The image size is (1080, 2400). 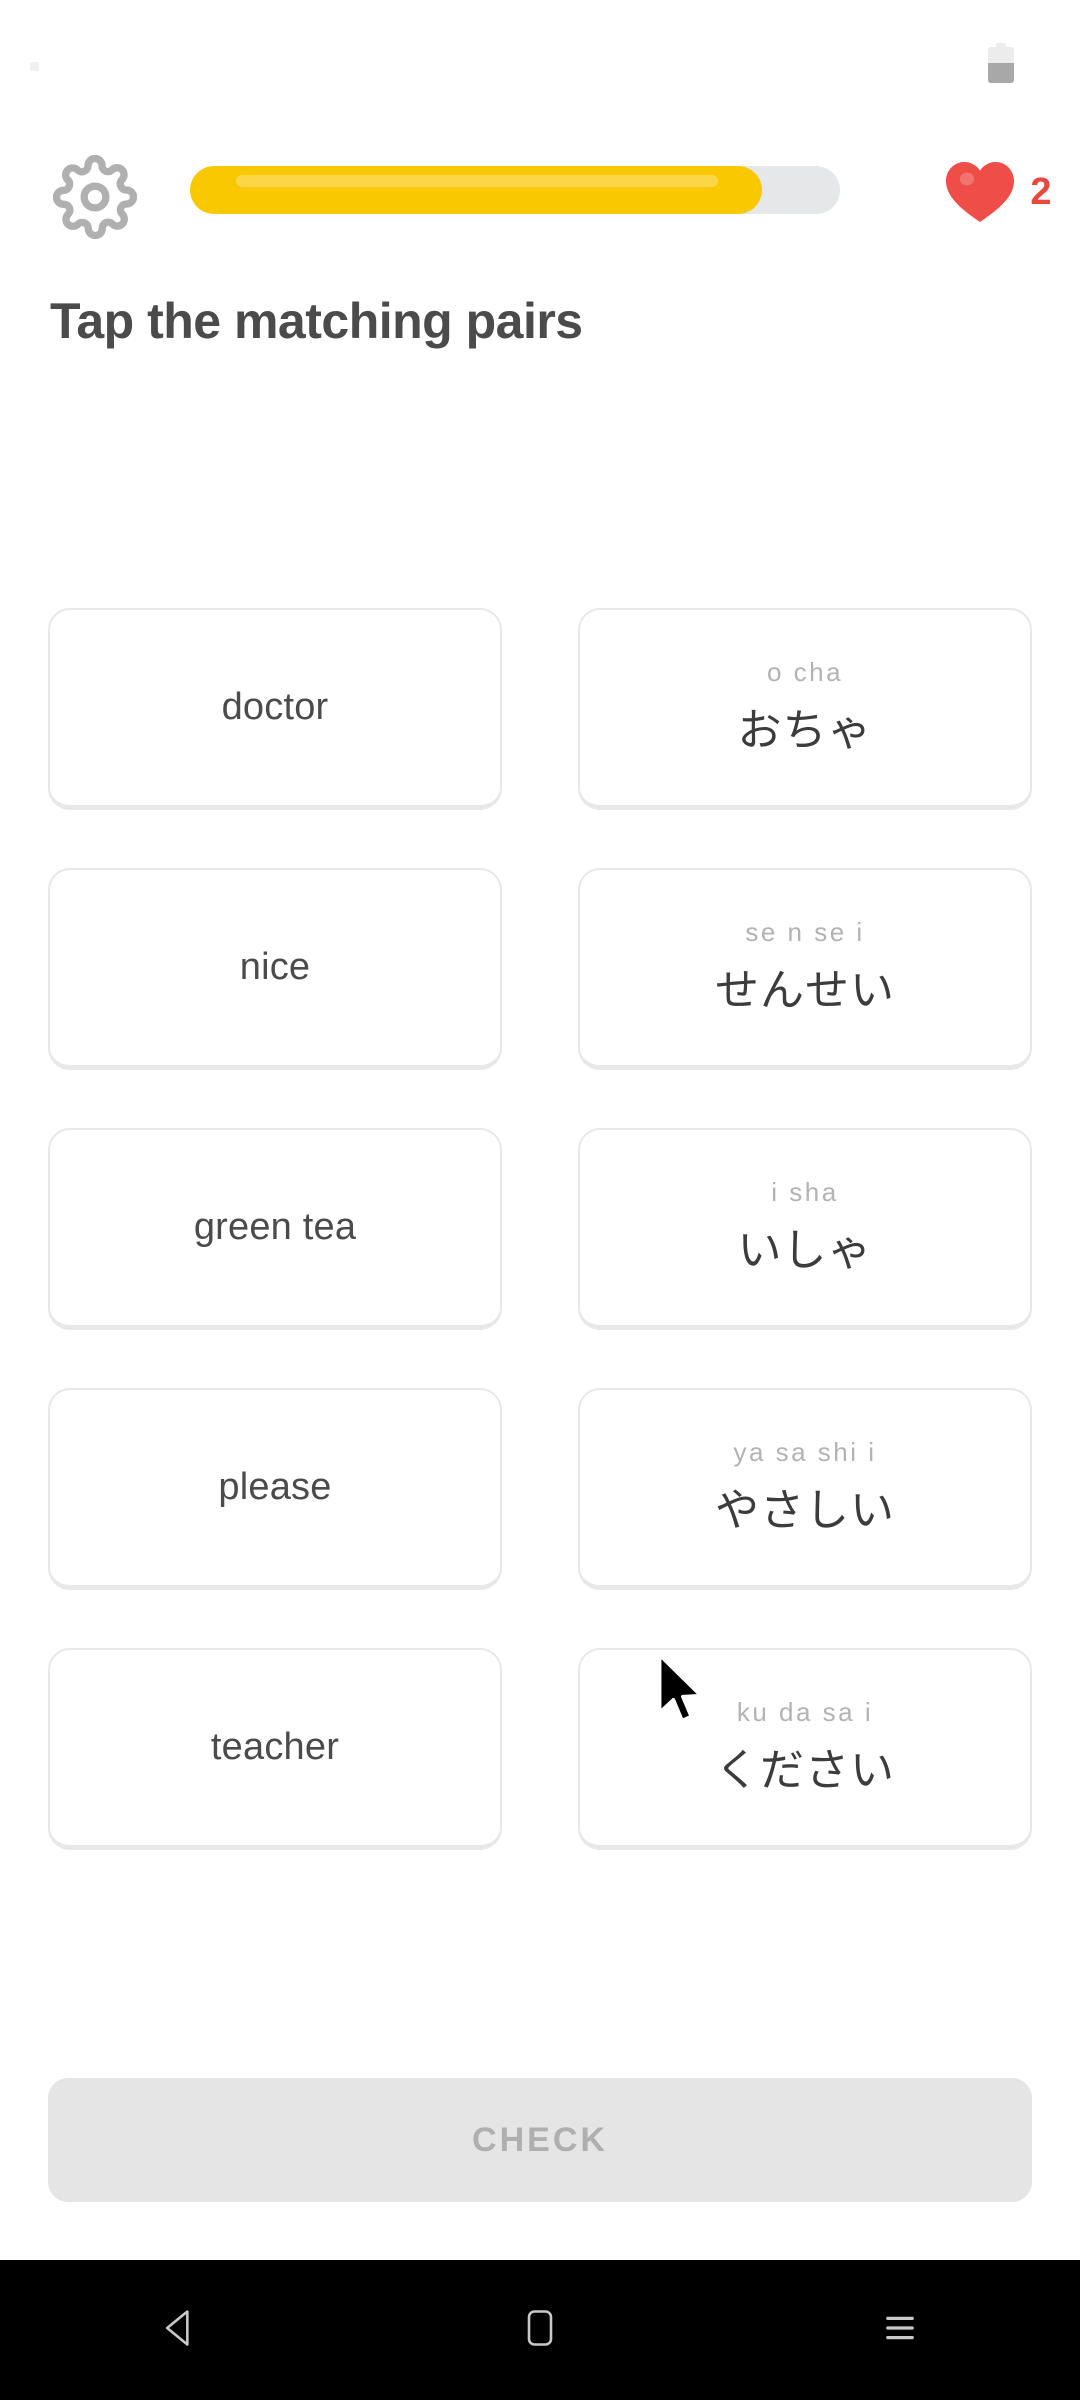 I want to click on japanese-card-1: o cha おちゃ, so click(x=805, y=709).